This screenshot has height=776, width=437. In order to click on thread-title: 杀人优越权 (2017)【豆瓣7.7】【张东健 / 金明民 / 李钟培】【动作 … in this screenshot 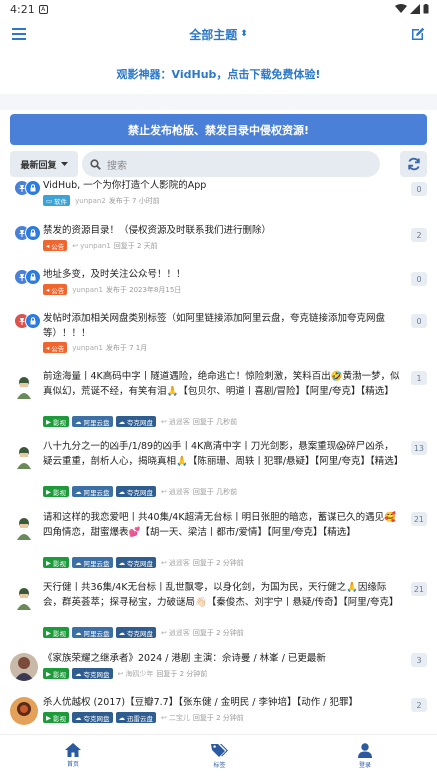, I will do `click(223, 702)`.